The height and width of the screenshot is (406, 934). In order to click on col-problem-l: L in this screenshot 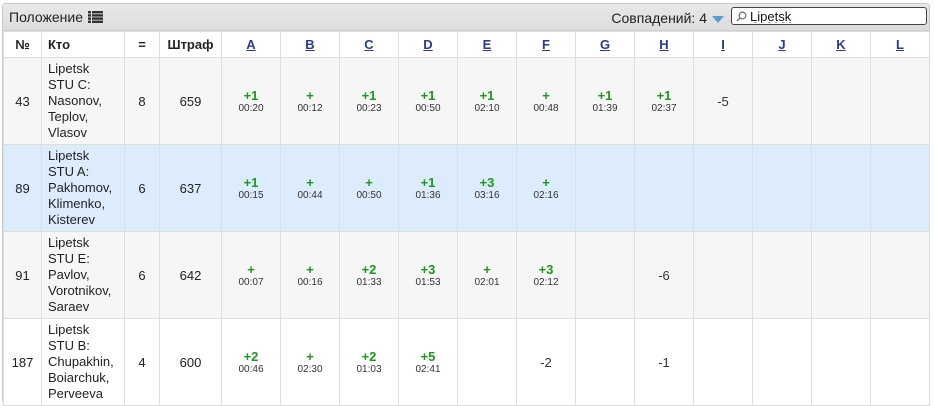, I will do `click(900, 44)`.